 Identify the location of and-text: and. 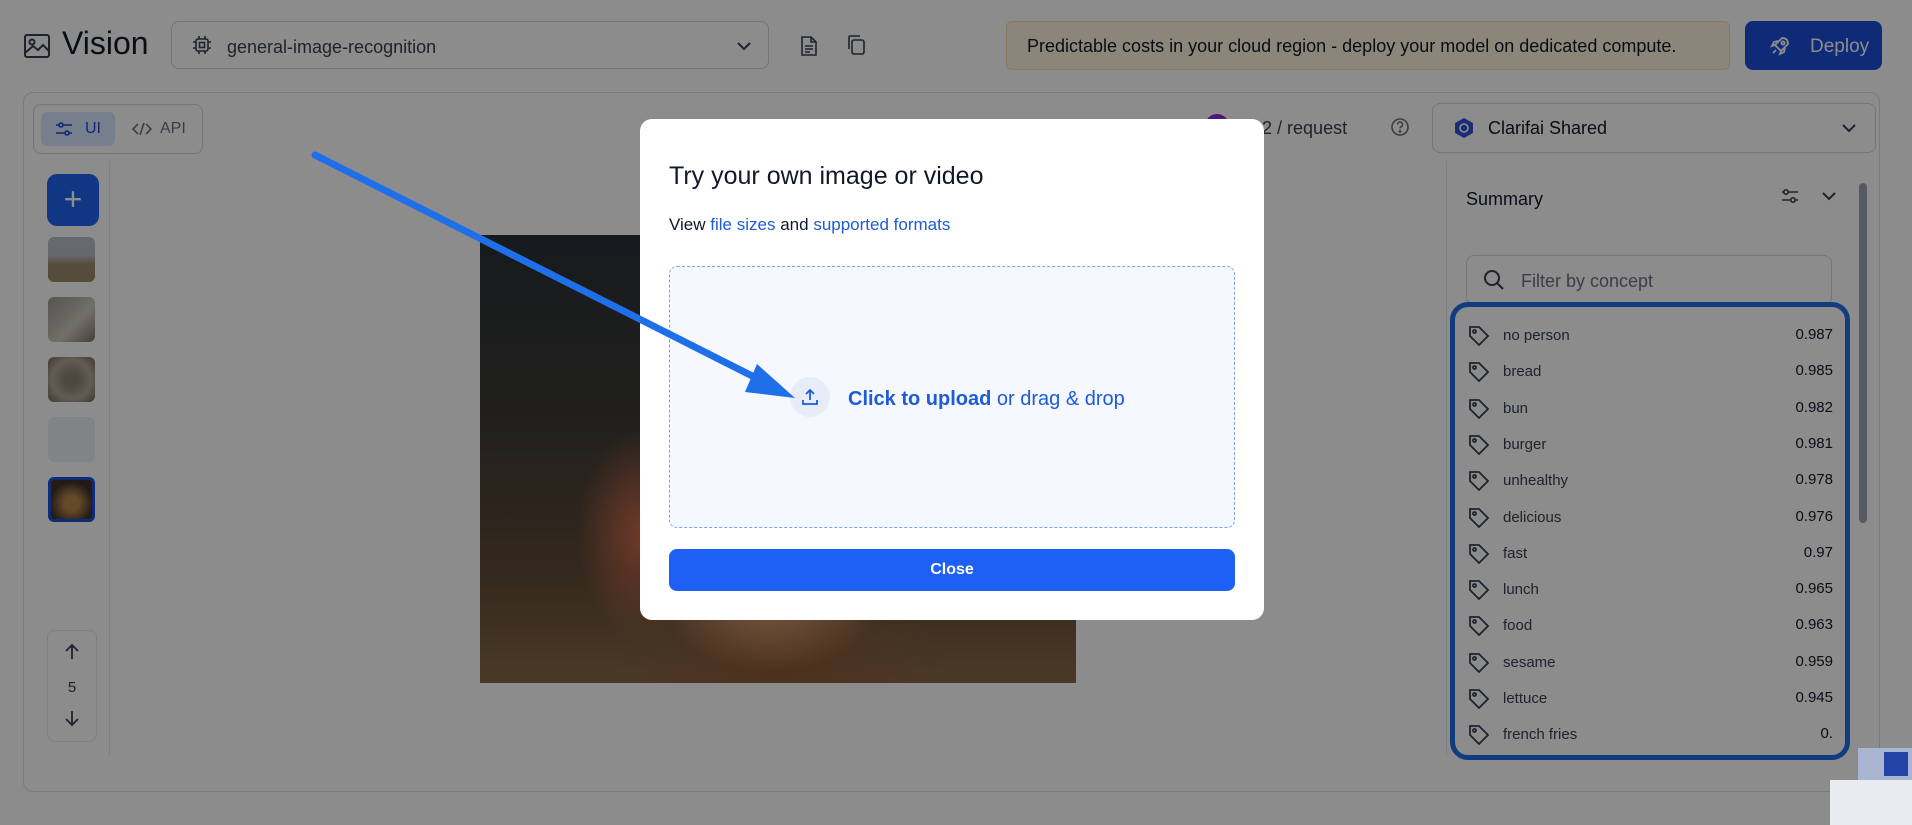
(794, 224).